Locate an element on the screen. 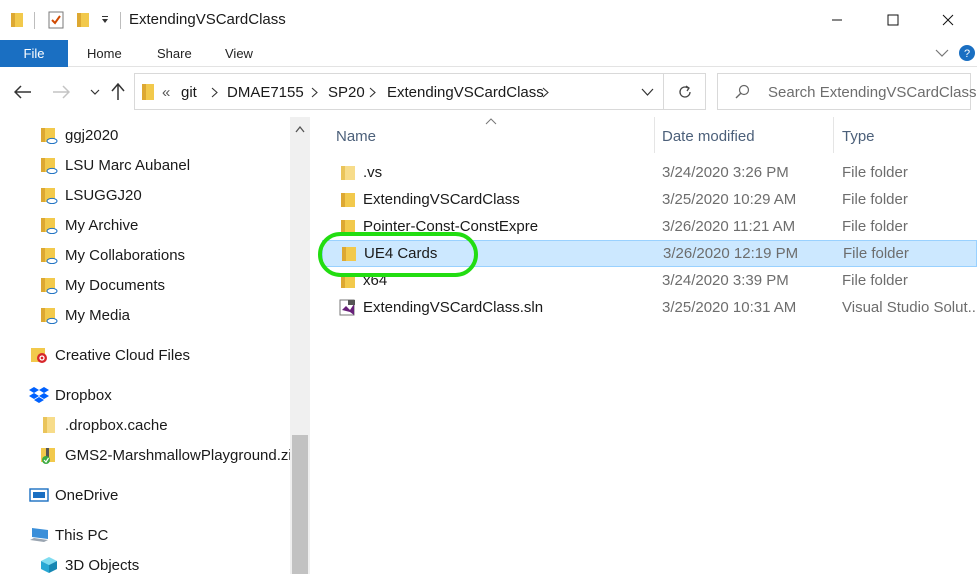  expand-ribbon-button is located at coordinates (942, 53).